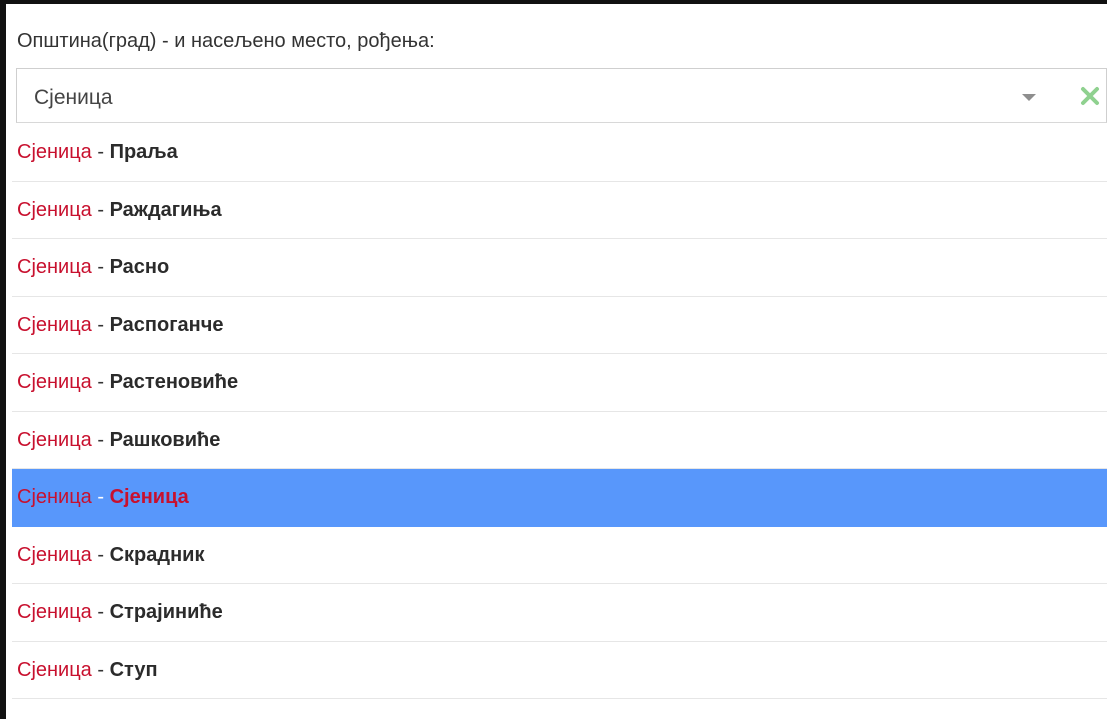  What do you see at coordinates (165, 439) in the screenshot?
I see `option-place: Рашковиће` at bounding box center [165, 439].